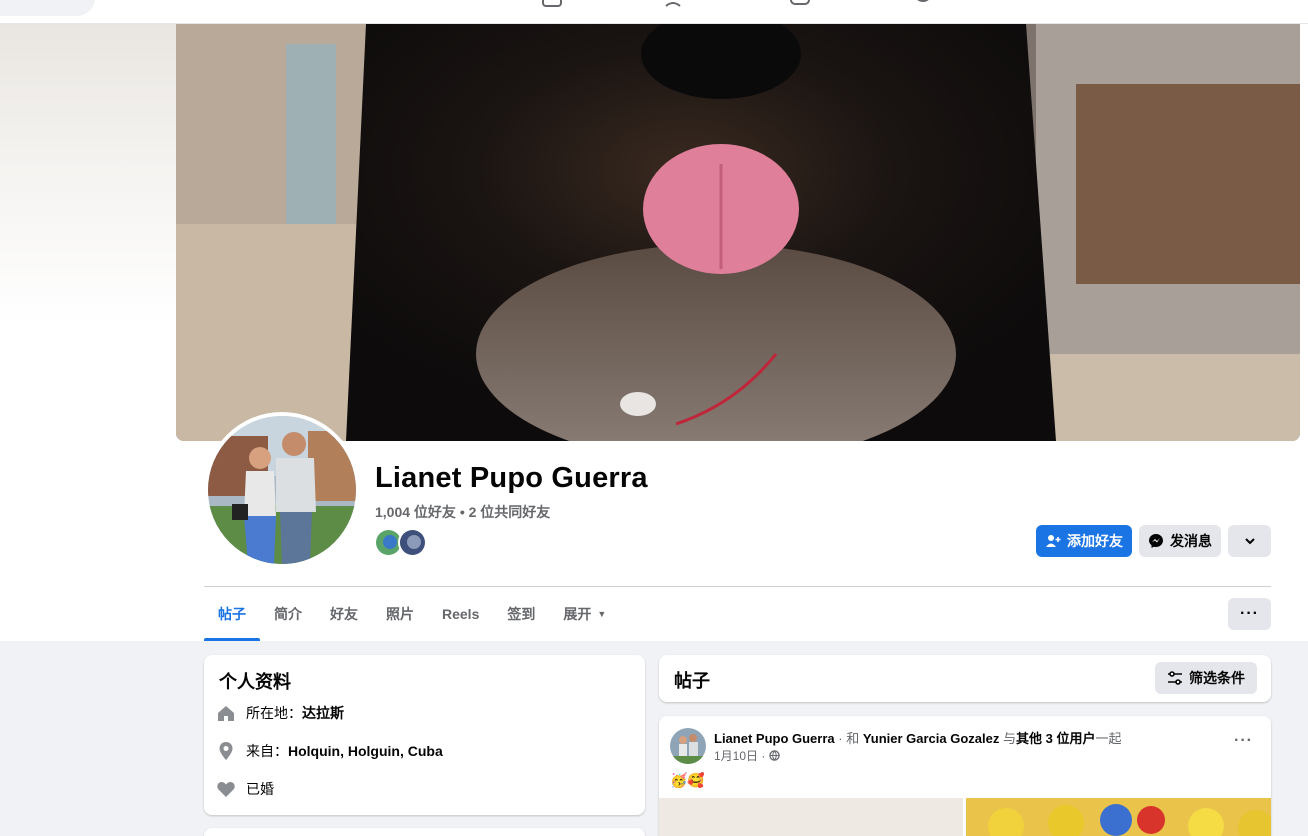  Describe the element at coordinates (323, 713) in the screenshot. I see `lives-value: 达拉斯` at that location.